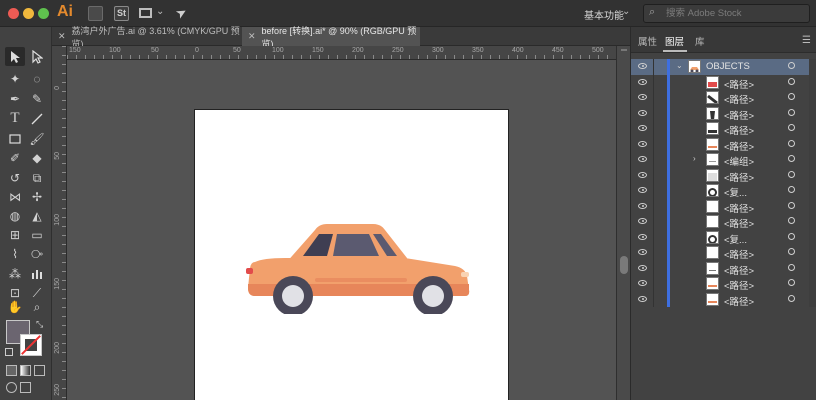  Describe the element at coordinates (11, 387) in the screenshot. I see `draw-normal-icon` at that location.